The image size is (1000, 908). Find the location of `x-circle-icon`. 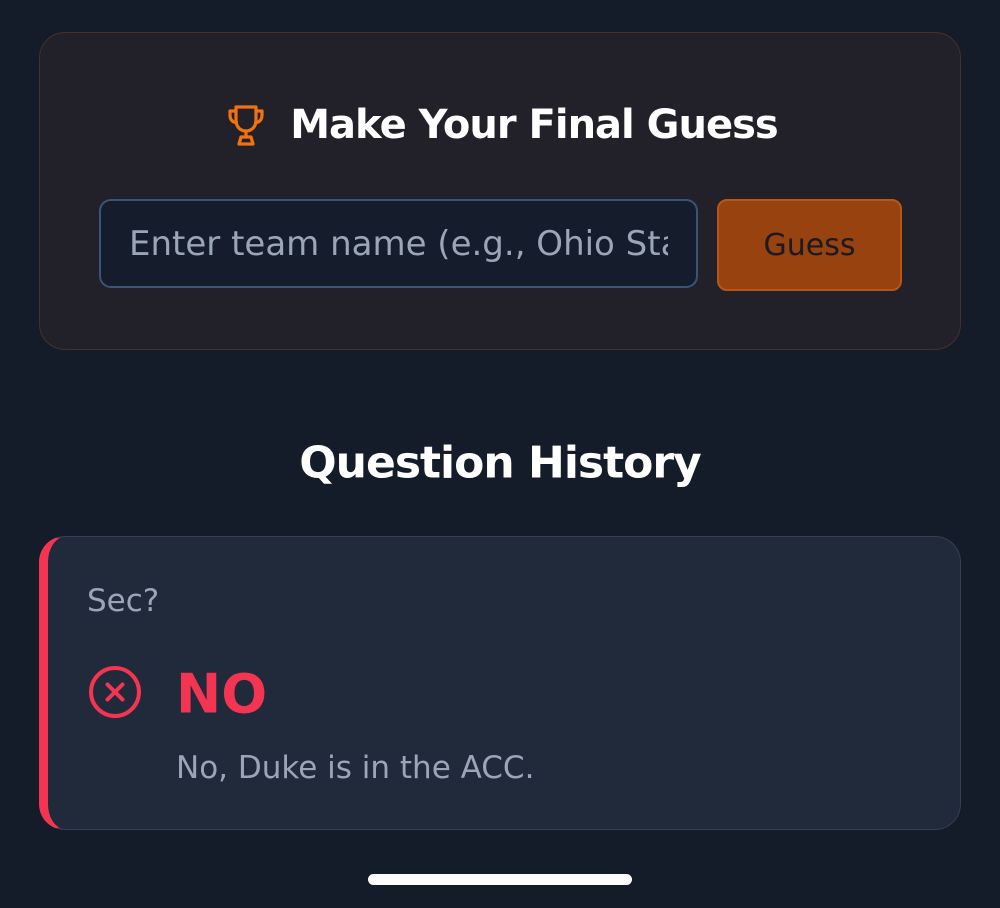

x-circle-icon is located at coordinates (115, 692).